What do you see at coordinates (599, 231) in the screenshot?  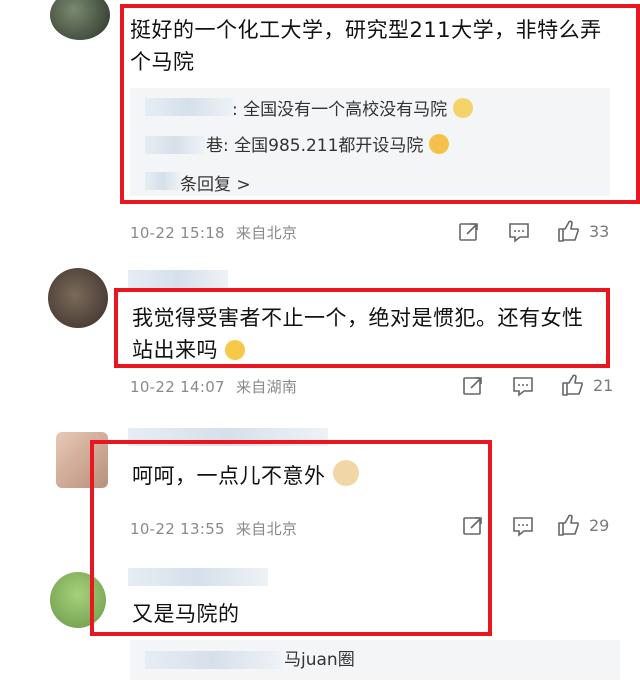 I see `like-count: 33` at bounding box center [599, 231].